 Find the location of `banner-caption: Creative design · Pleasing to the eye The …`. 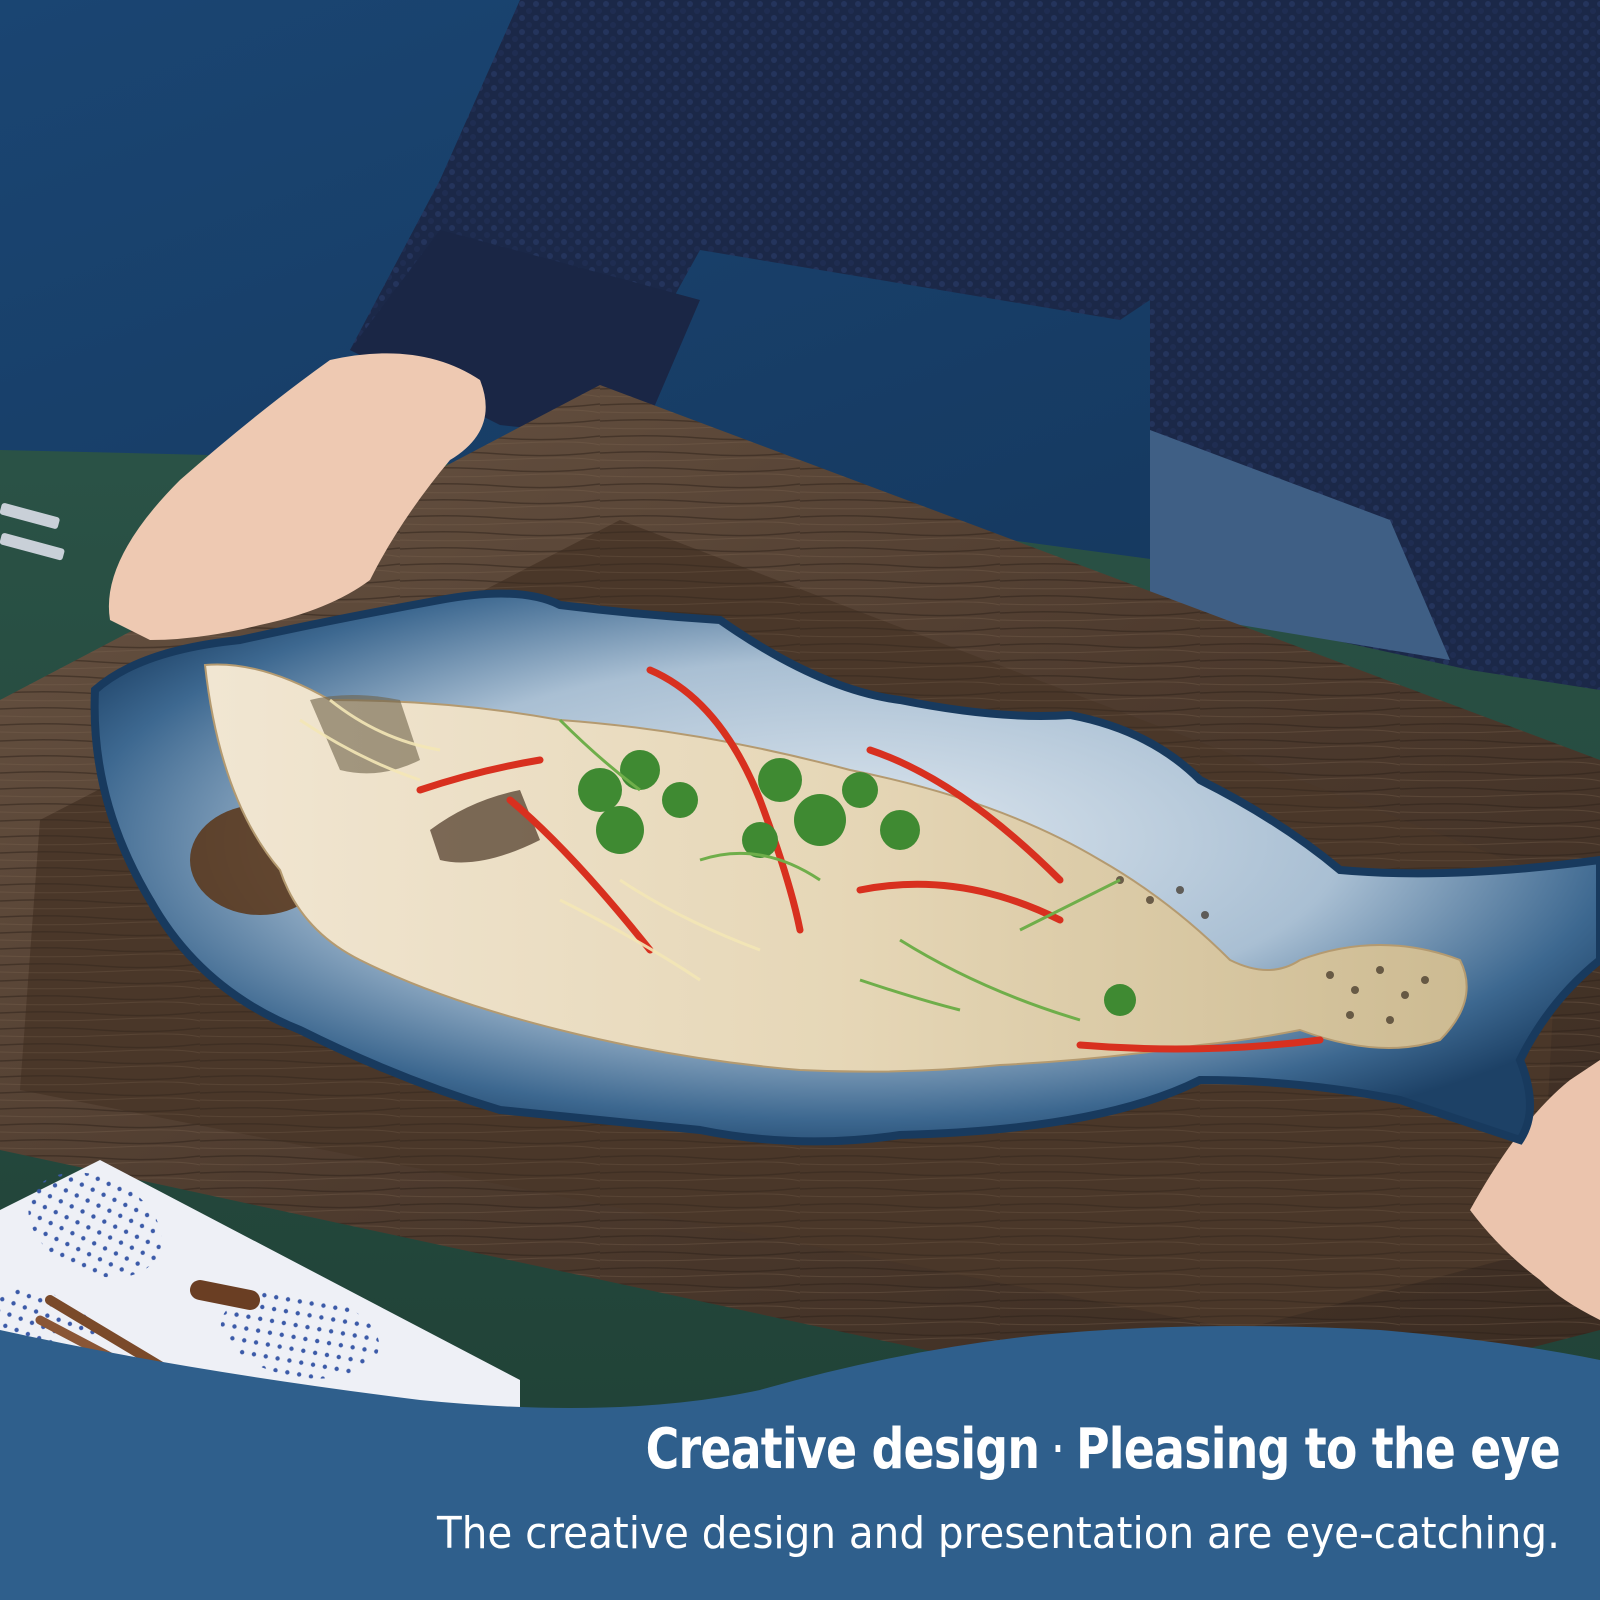

banner-caption: Creative design · Pleasing to the eye The … is located at coordinates (810, 1488).